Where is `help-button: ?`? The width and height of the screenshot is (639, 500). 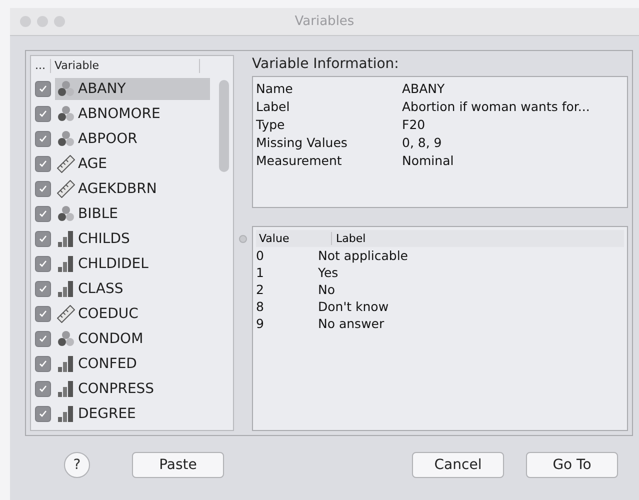 help-button: ? is located at coordinates (77, 465).